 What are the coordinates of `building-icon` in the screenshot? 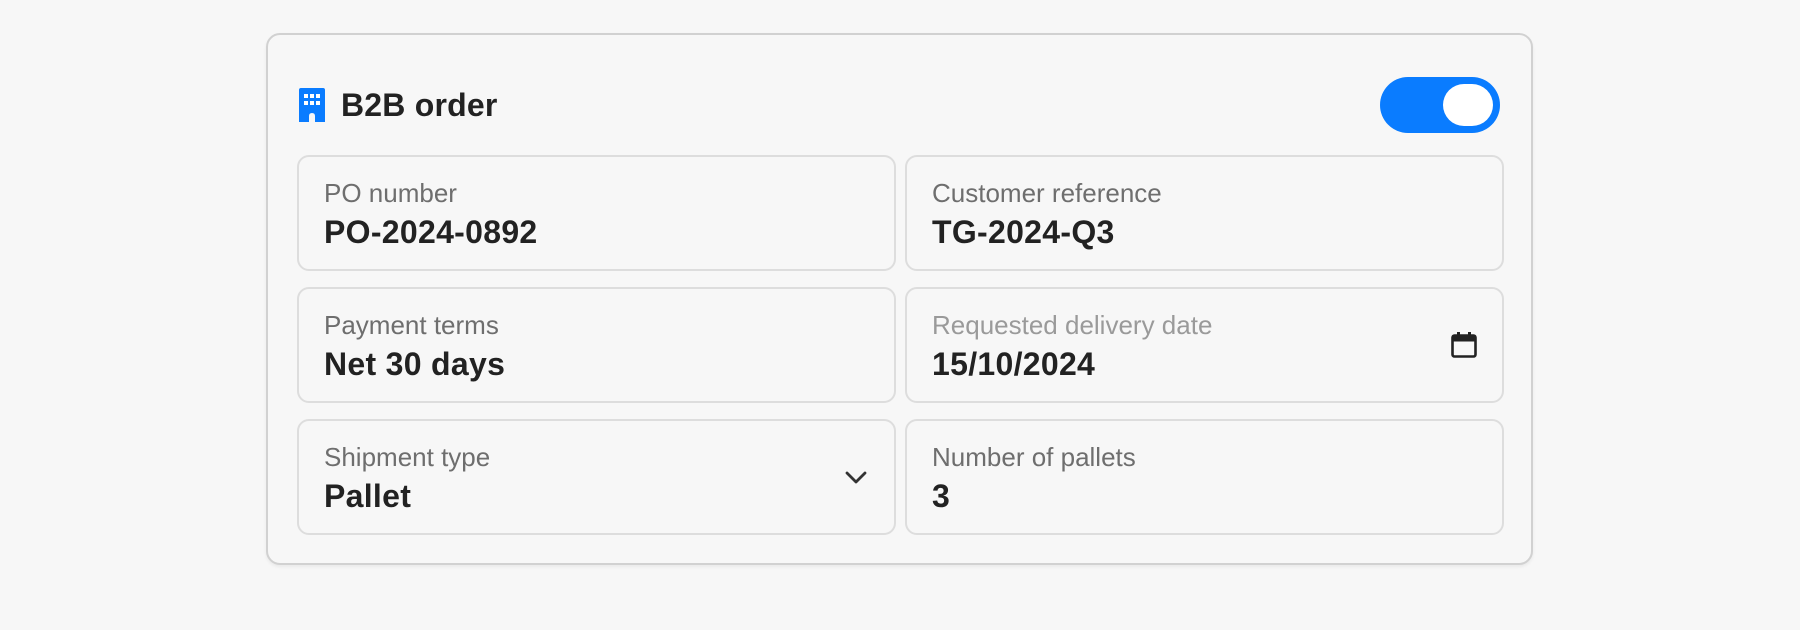 It's located at (312, 105).